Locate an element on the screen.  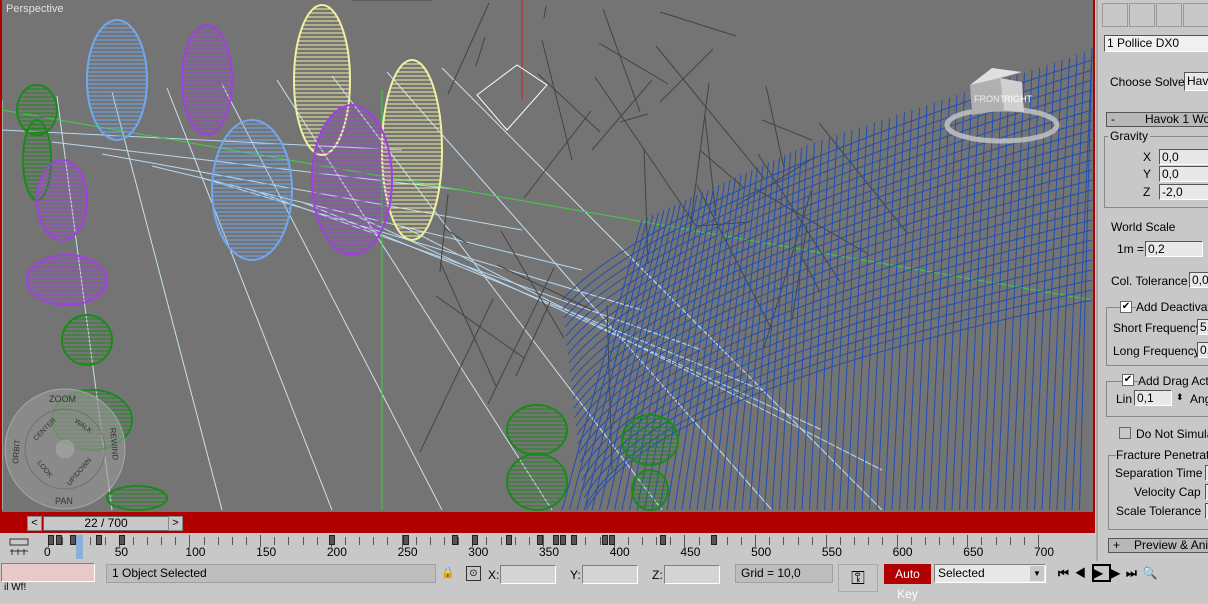
choose-solver-label: Choose Solver: is located at coordinates (1151, 82).